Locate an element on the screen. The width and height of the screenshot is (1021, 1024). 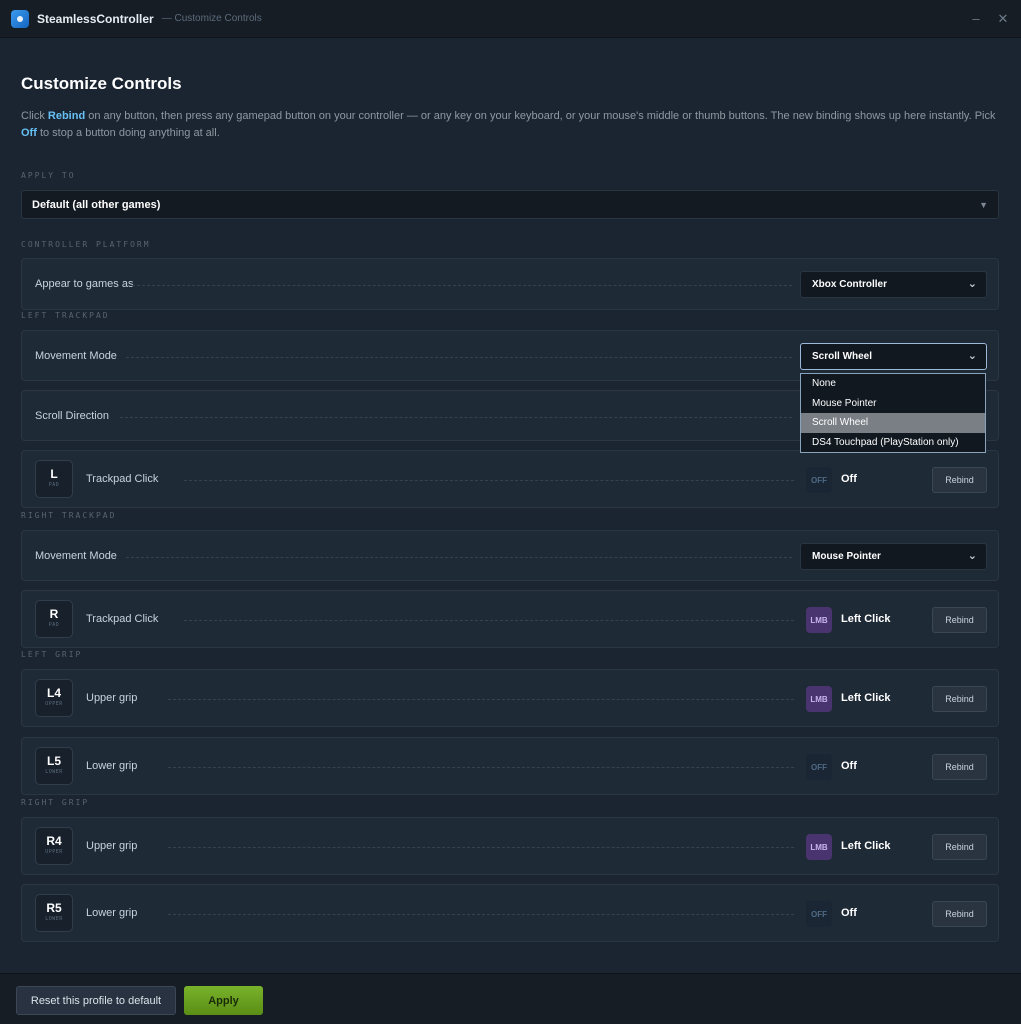
left-movement-select: Scroll Wheel ⌄ is located at coordinates (893, 356).